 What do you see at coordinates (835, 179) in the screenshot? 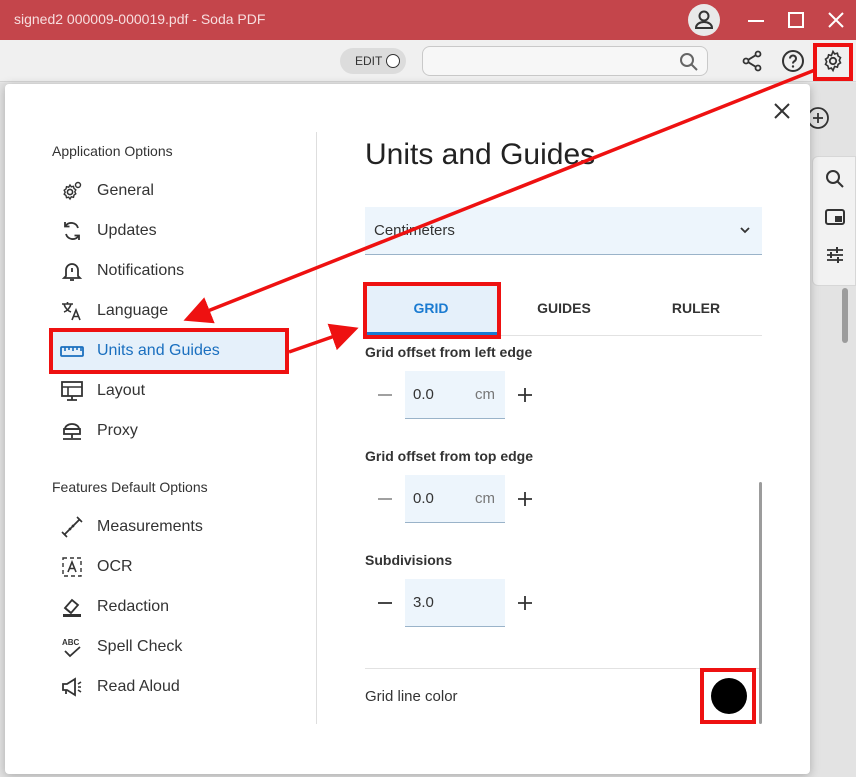
I see `zoom-search-icon` at bounding box center [835, 179].